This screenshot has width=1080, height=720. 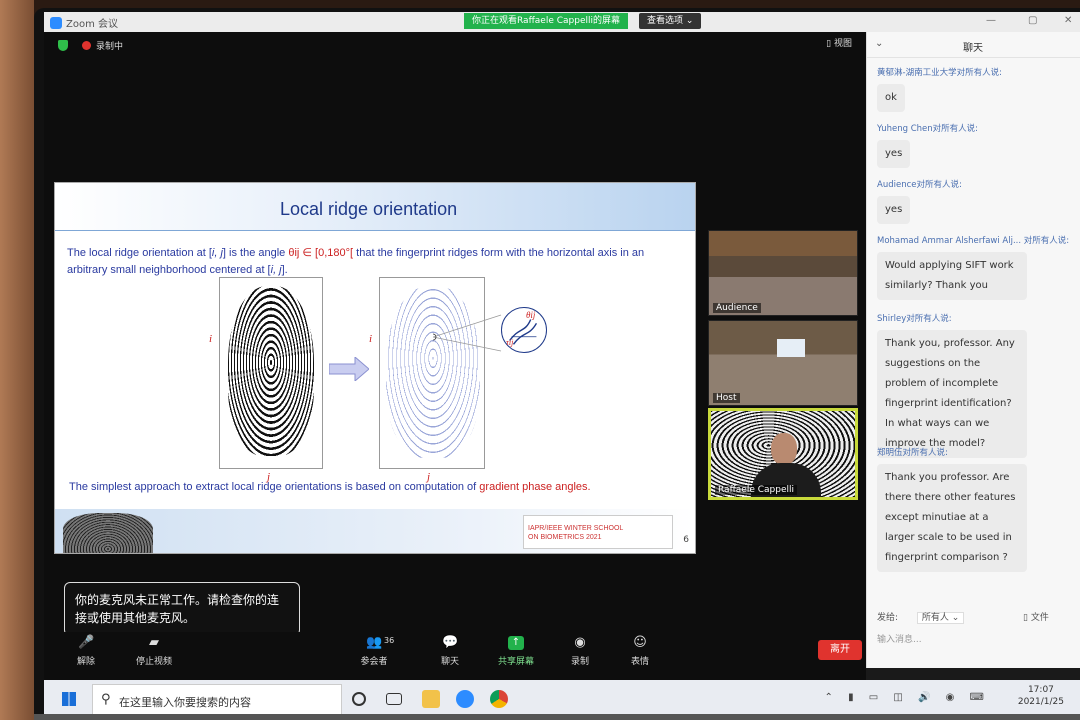 What do you see at coordinates (557, 717) in the screenshot?
I see `laptop-lip` at bounding box center [557, 717].